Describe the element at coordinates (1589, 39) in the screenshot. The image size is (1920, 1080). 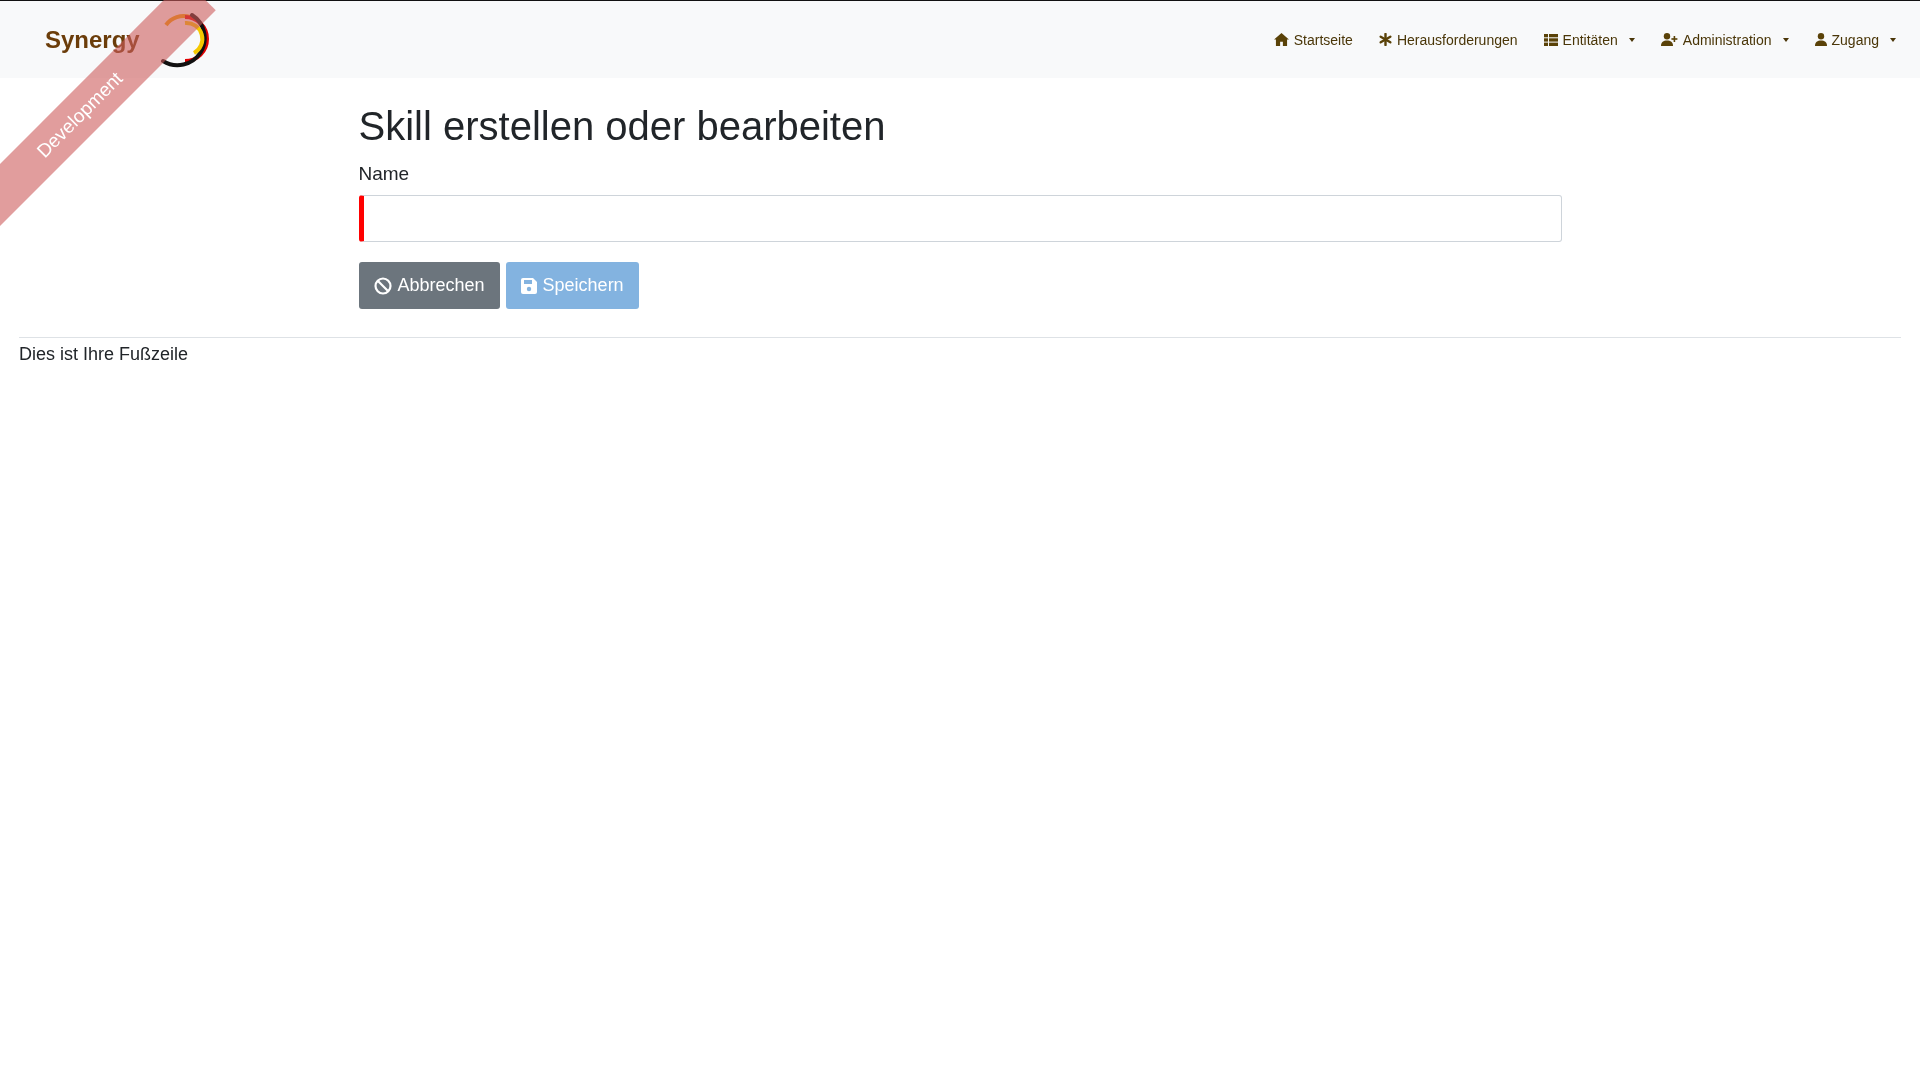
I see `nav-dropdown: Entitäten` at that location.